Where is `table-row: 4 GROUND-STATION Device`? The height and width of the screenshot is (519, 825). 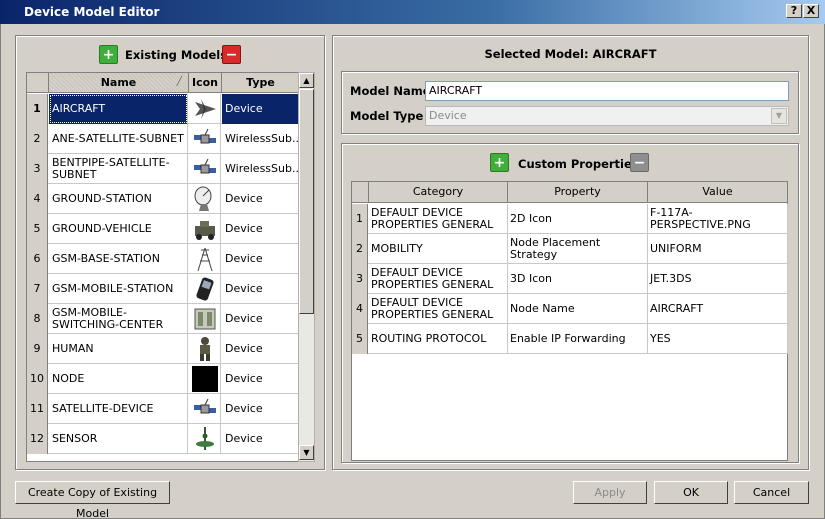 table-row: 4 GROUND-STATION Device is located at coordinates (162, 199).